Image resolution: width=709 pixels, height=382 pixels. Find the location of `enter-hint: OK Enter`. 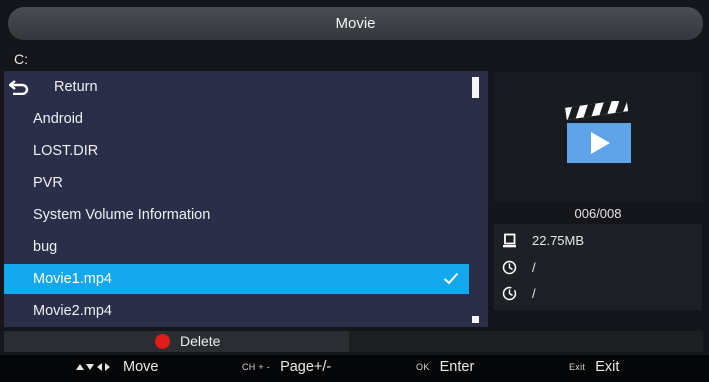

enter-hint: OK Enter is located at coordinates (445, 367).